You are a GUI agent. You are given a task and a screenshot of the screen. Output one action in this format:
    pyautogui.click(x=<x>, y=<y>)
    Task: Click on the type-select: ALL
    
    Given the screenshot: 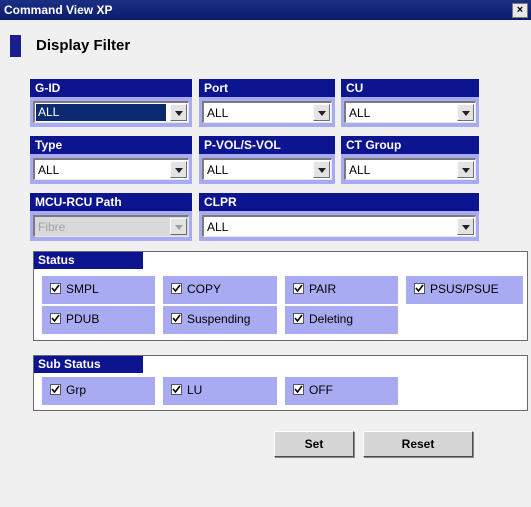 What is the action you would take?
    pyautogui.click(x=111, y=169)
    